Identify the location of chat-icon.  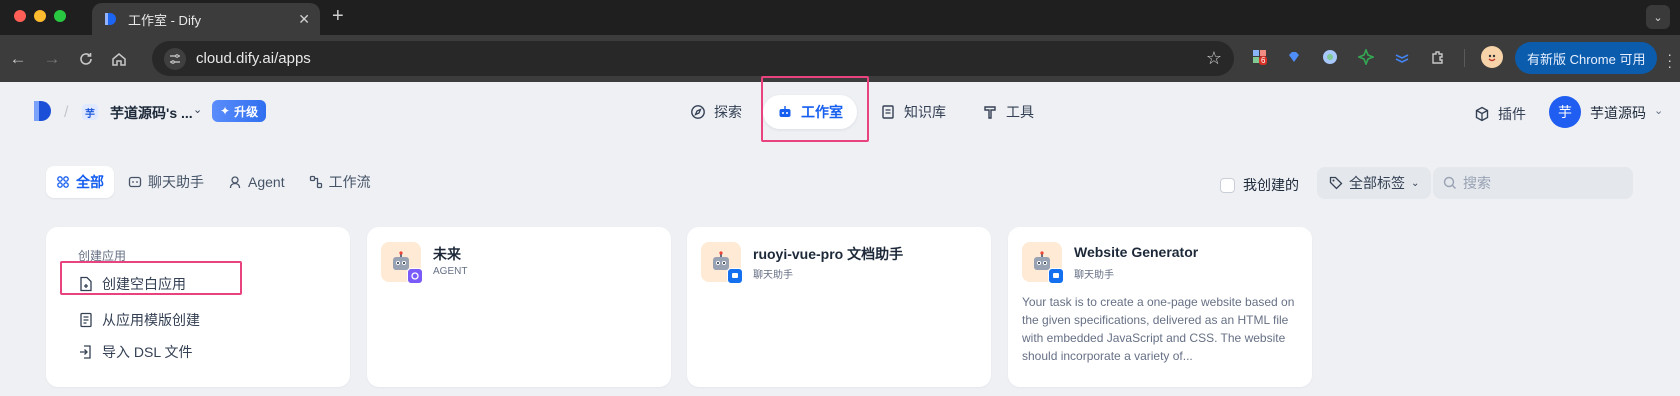
(135, 182).